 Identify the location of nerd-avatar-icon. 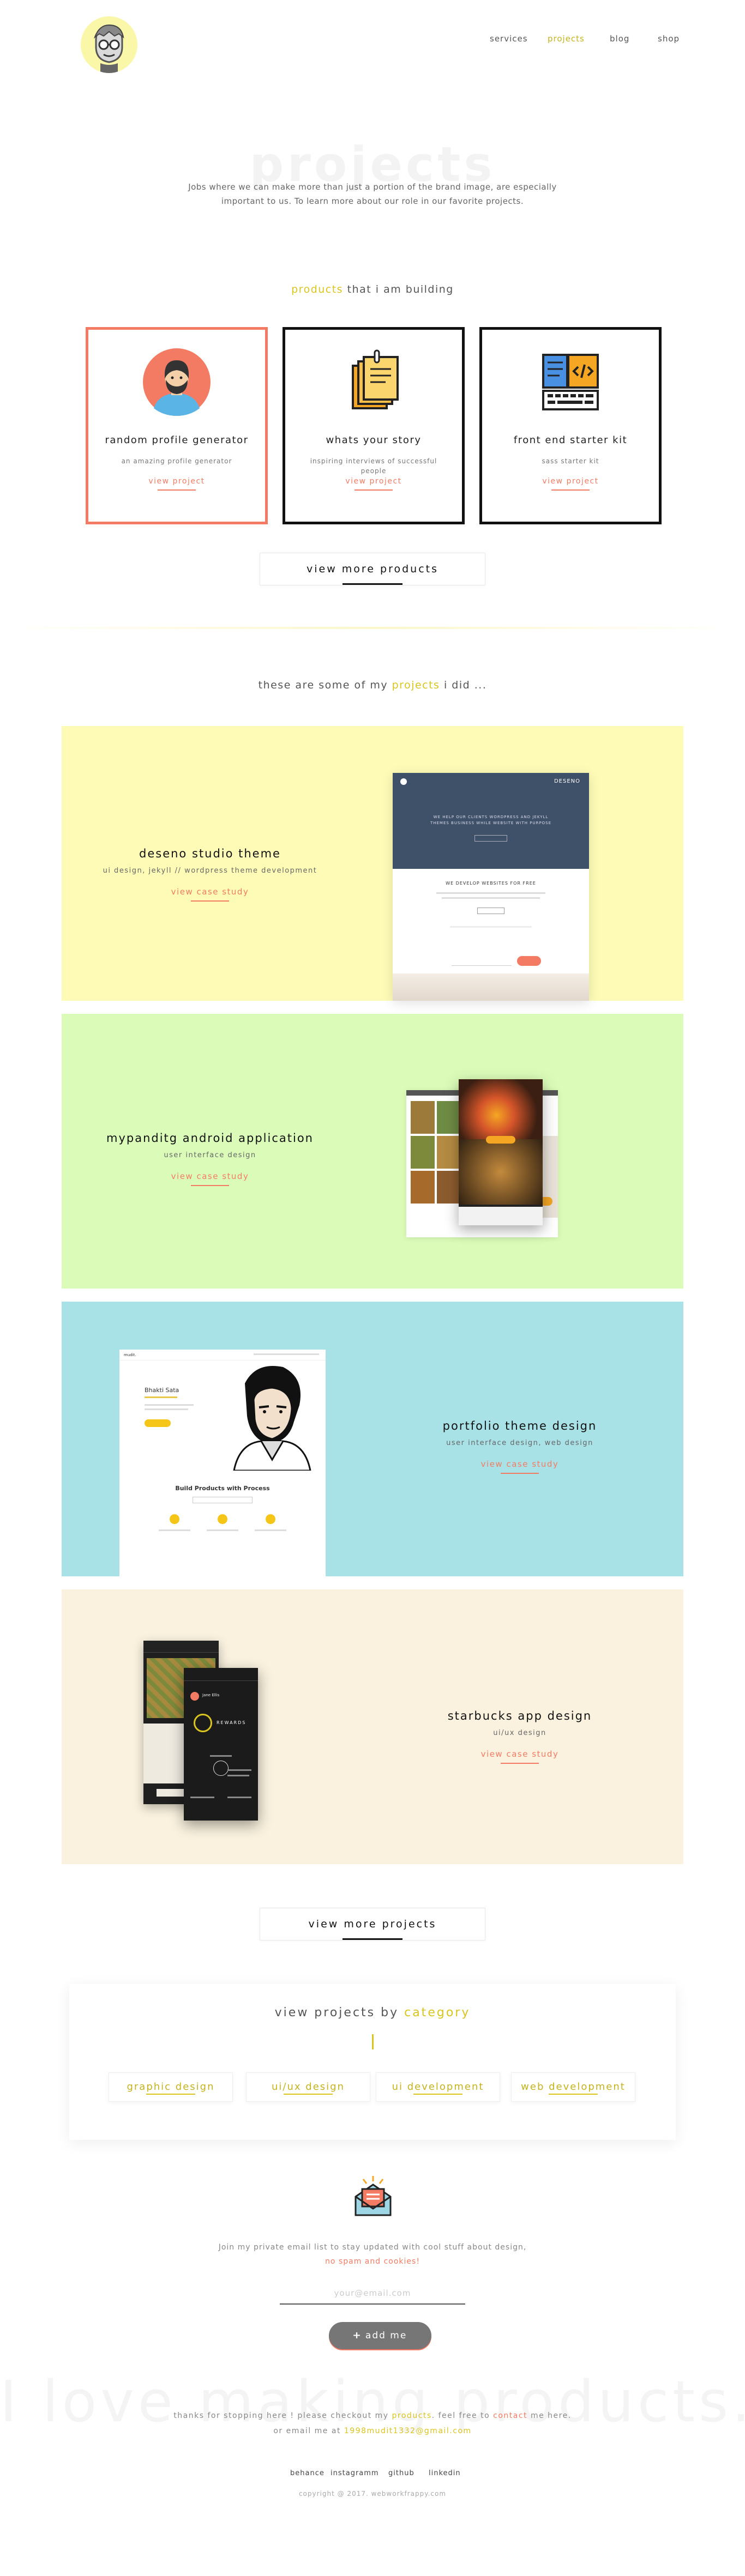
(109, 44).